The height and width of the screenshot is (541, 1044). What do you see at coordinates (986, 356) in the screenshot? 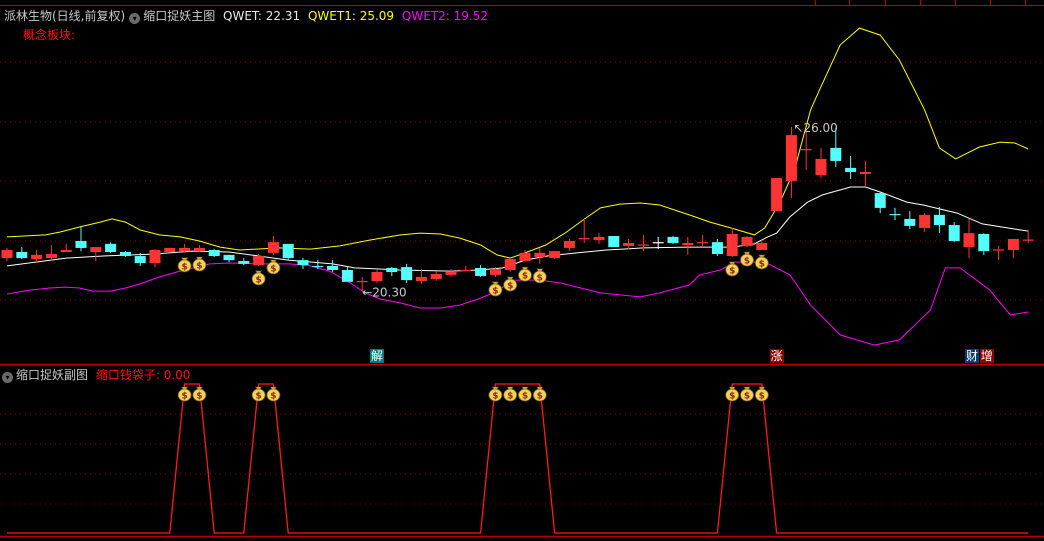
I see `event-marker: 增` at bounding box center [986, 356].